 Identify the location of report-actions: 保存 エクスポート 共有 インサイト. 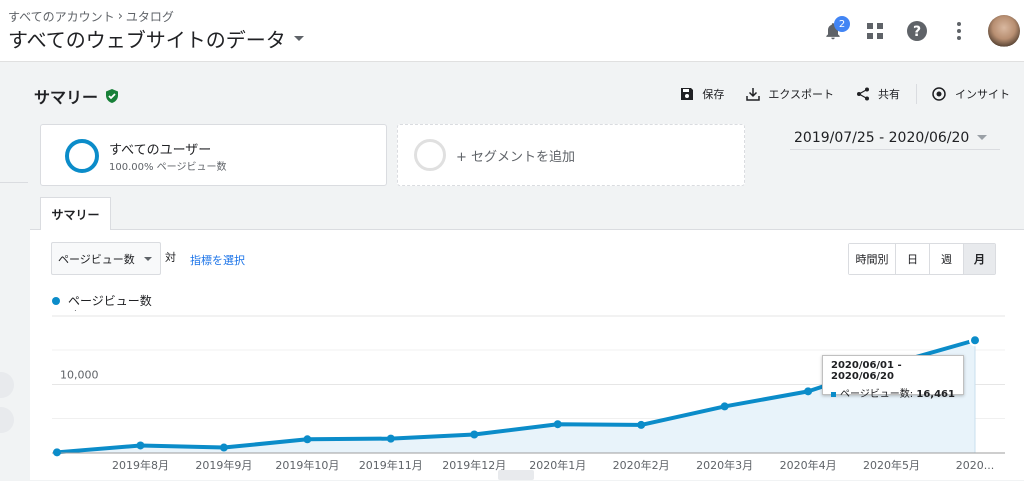
(834, 94).